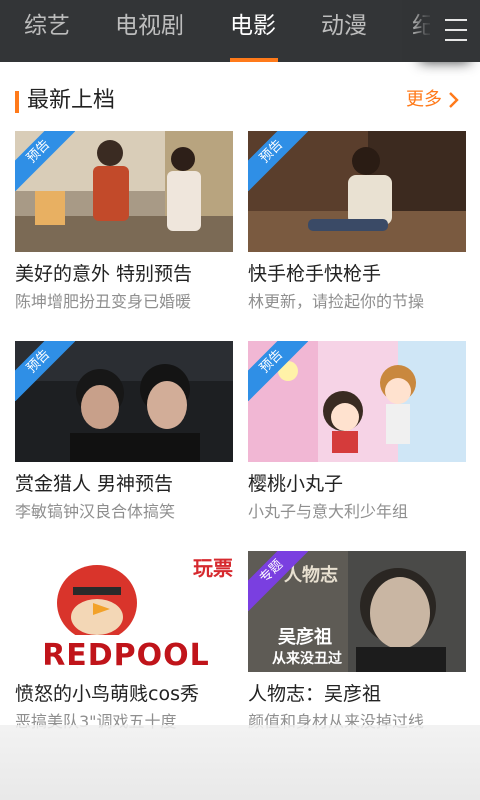  I want to click on video-card: 预告 赏金猎人 男神预告 李敏镐钟汉良合体搞笑, so click(124, 432).